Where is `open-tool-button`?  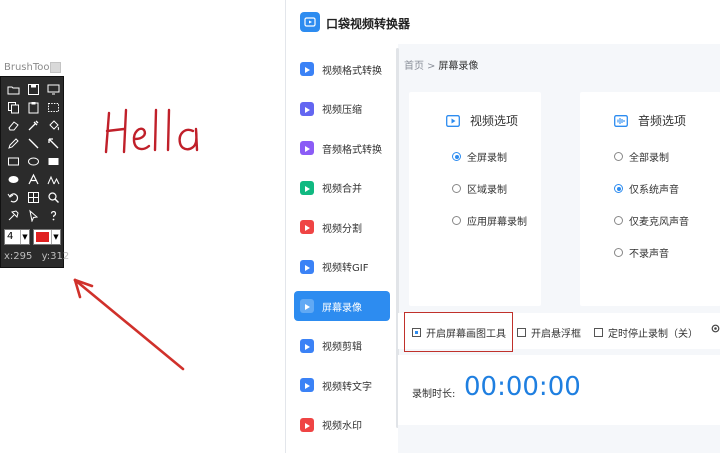 open-tool-button is located at coordinates (13, 89).